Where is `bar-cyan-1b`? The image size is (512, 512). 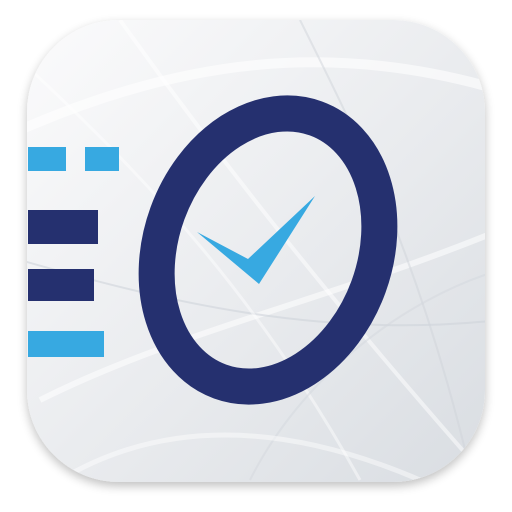
bar-cyan-1b is located at coordinates (102, 159).